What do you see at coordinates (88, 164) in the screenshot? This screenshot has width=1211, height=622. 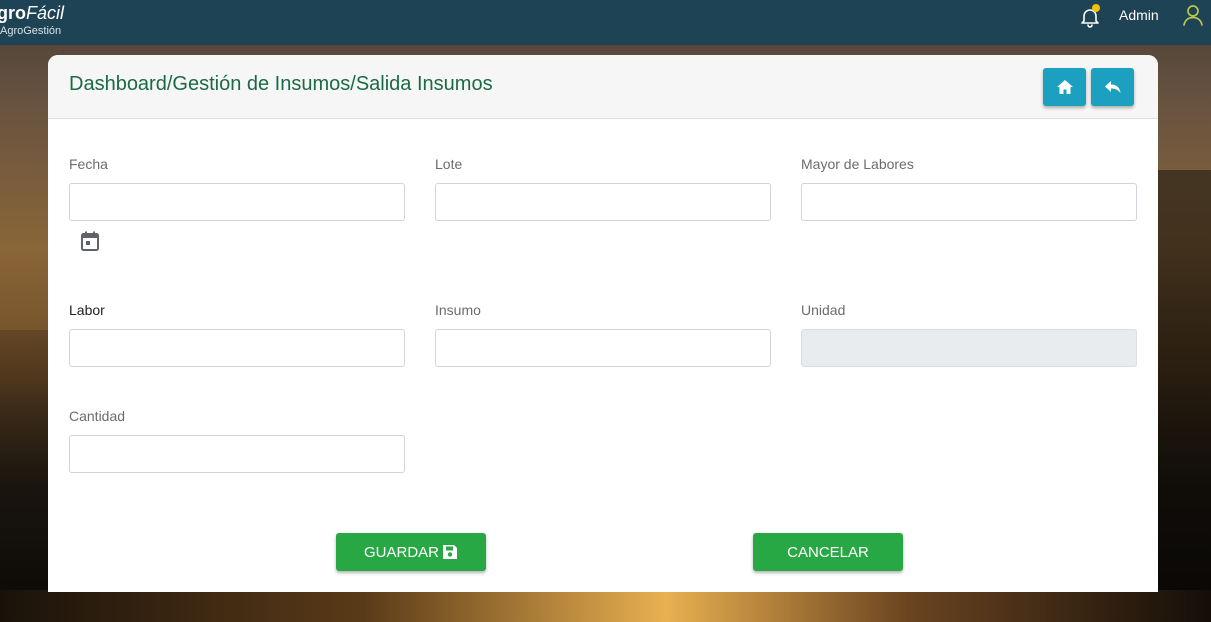 I see `fecha-label: Fecha` at bounding box center [88, 164].